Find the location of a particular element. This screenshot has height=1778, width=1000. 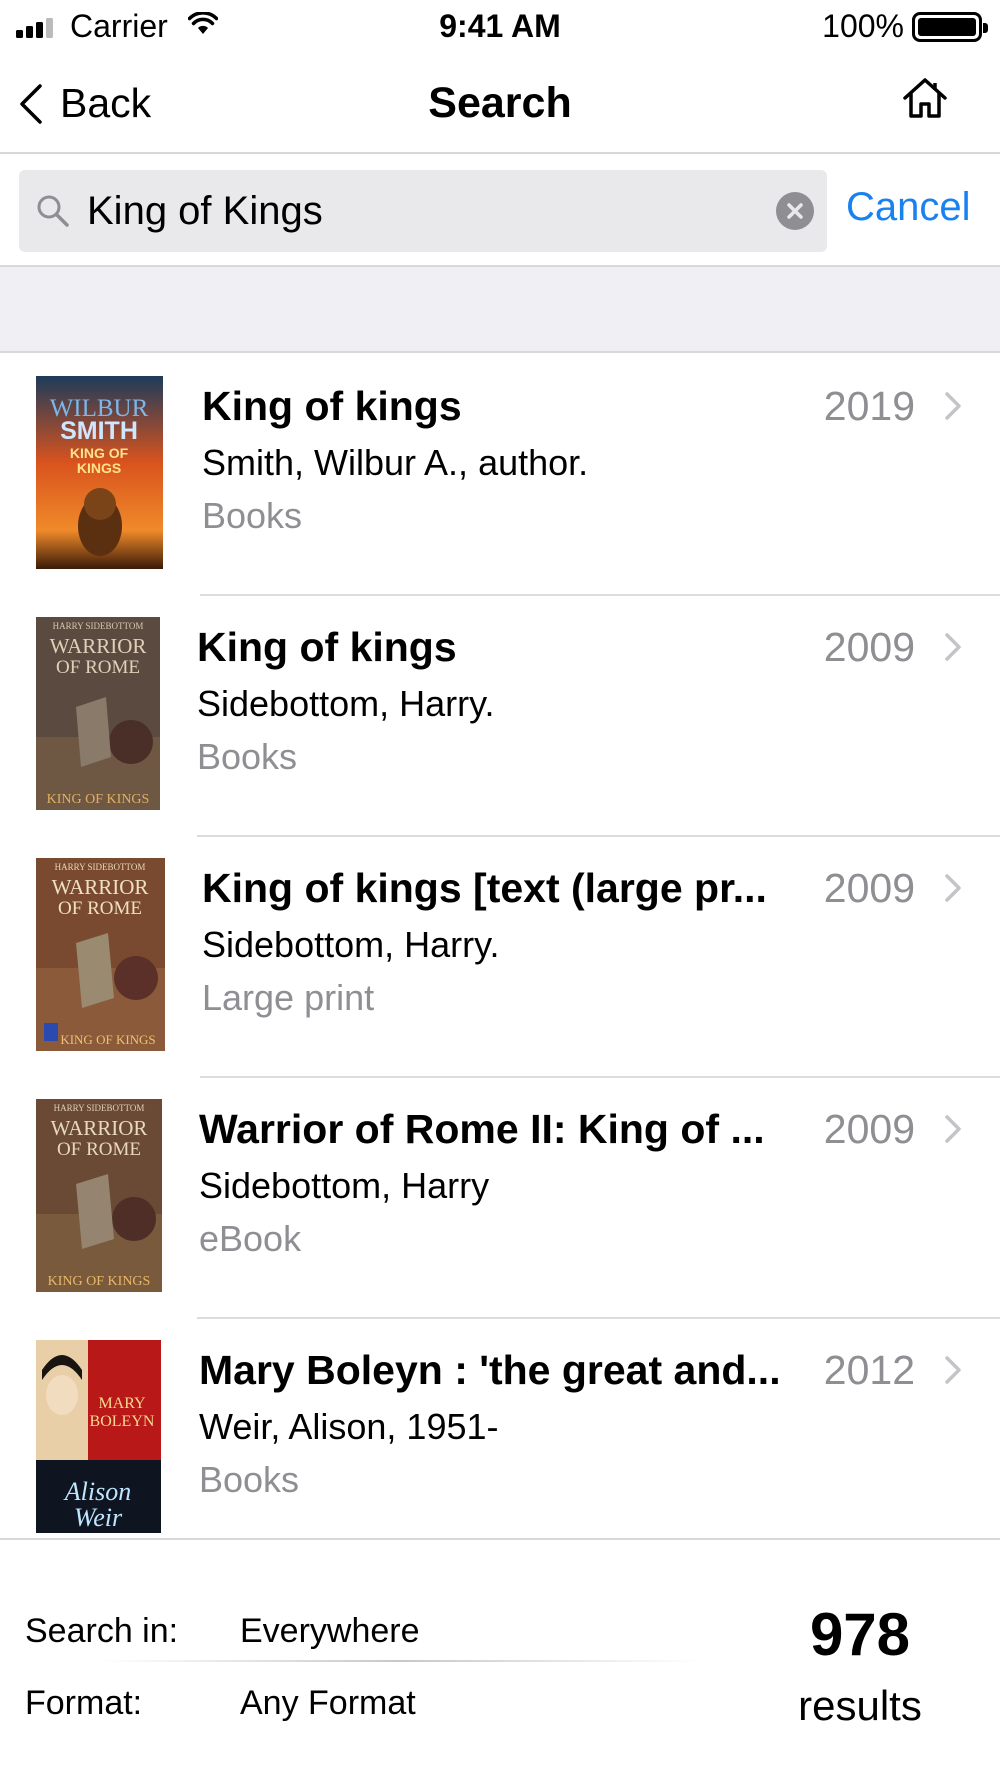

result-author: Sidebottom, Harry is located at coordinates (344, 1185).